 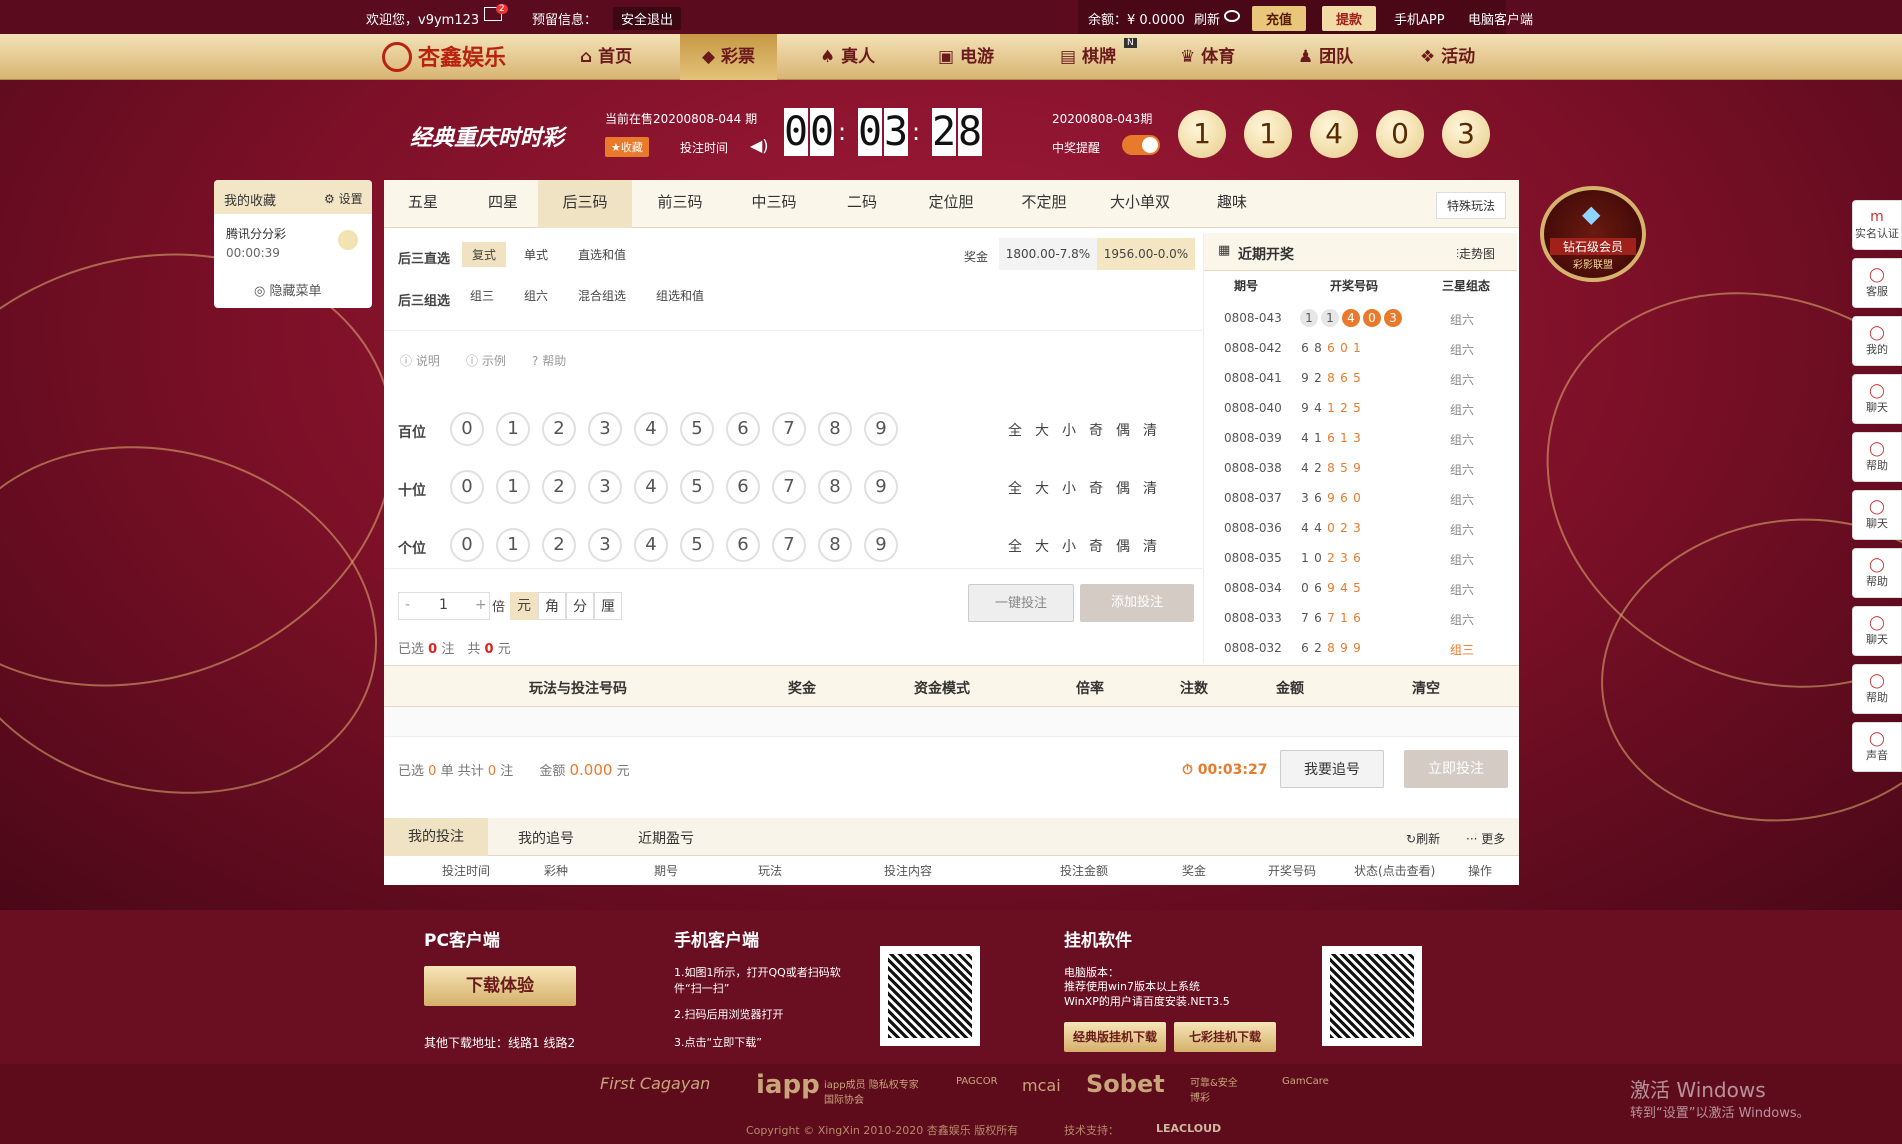 I want to click on tab-nonposition: 不定胆, so click(x=1044, y=204).